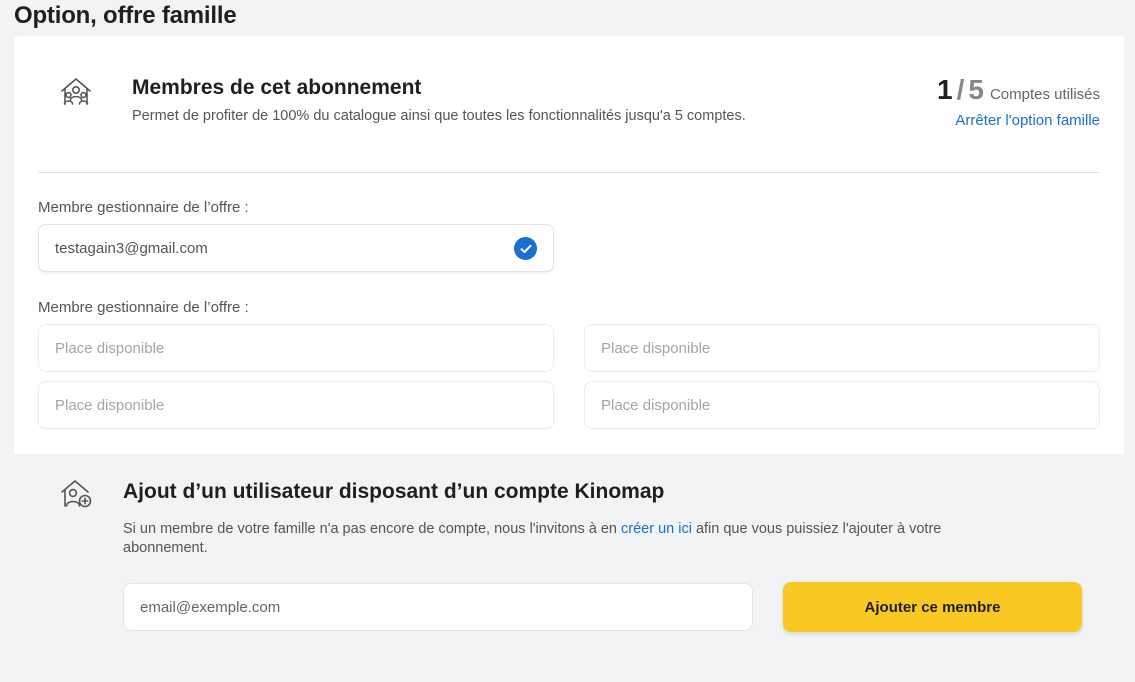  What do you see at coordinates (976, 89) in the screenshot?
I see `accounts-total: 5` at bounding box center [976, 89].